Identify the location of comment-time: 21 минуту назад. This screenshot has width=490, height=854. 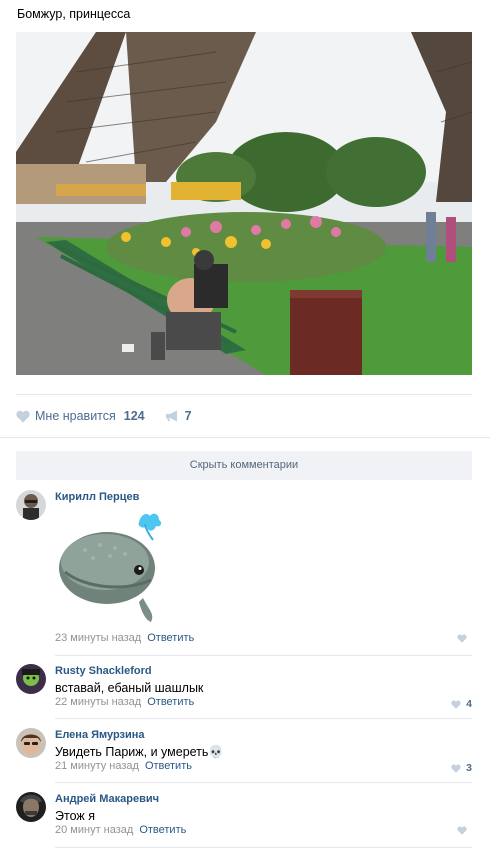
(97, 766).